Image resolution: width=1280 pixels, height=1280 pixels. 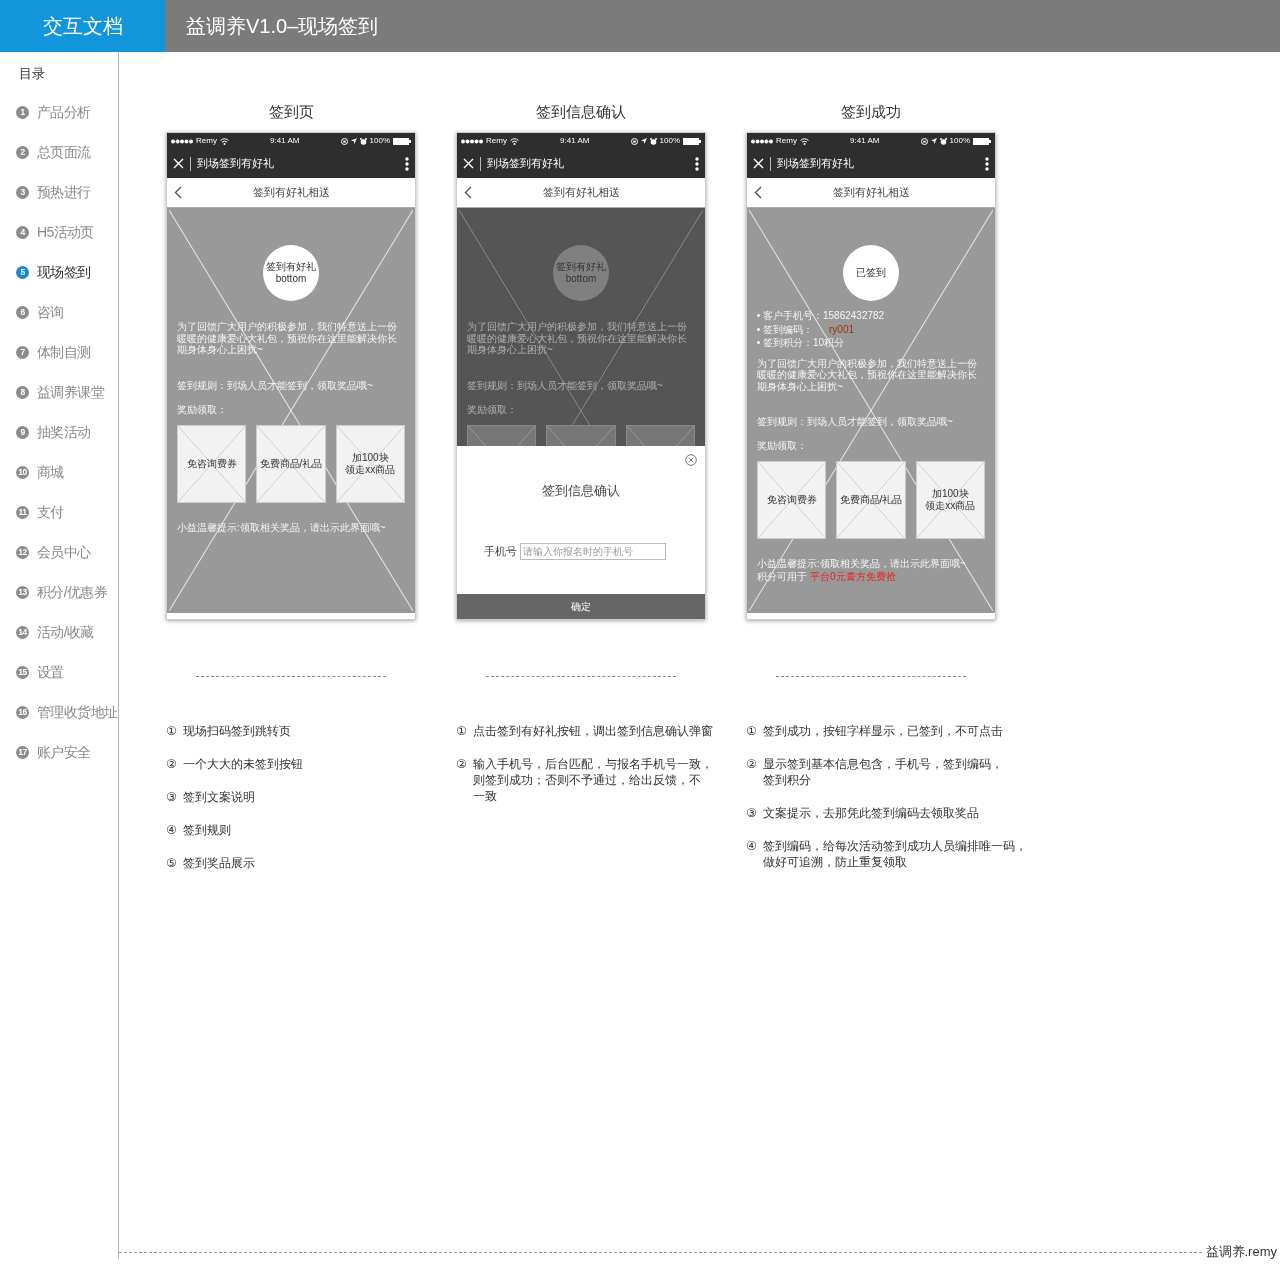 I want to click on sidebar-item: 现场签到, so click(x=64, y=272).